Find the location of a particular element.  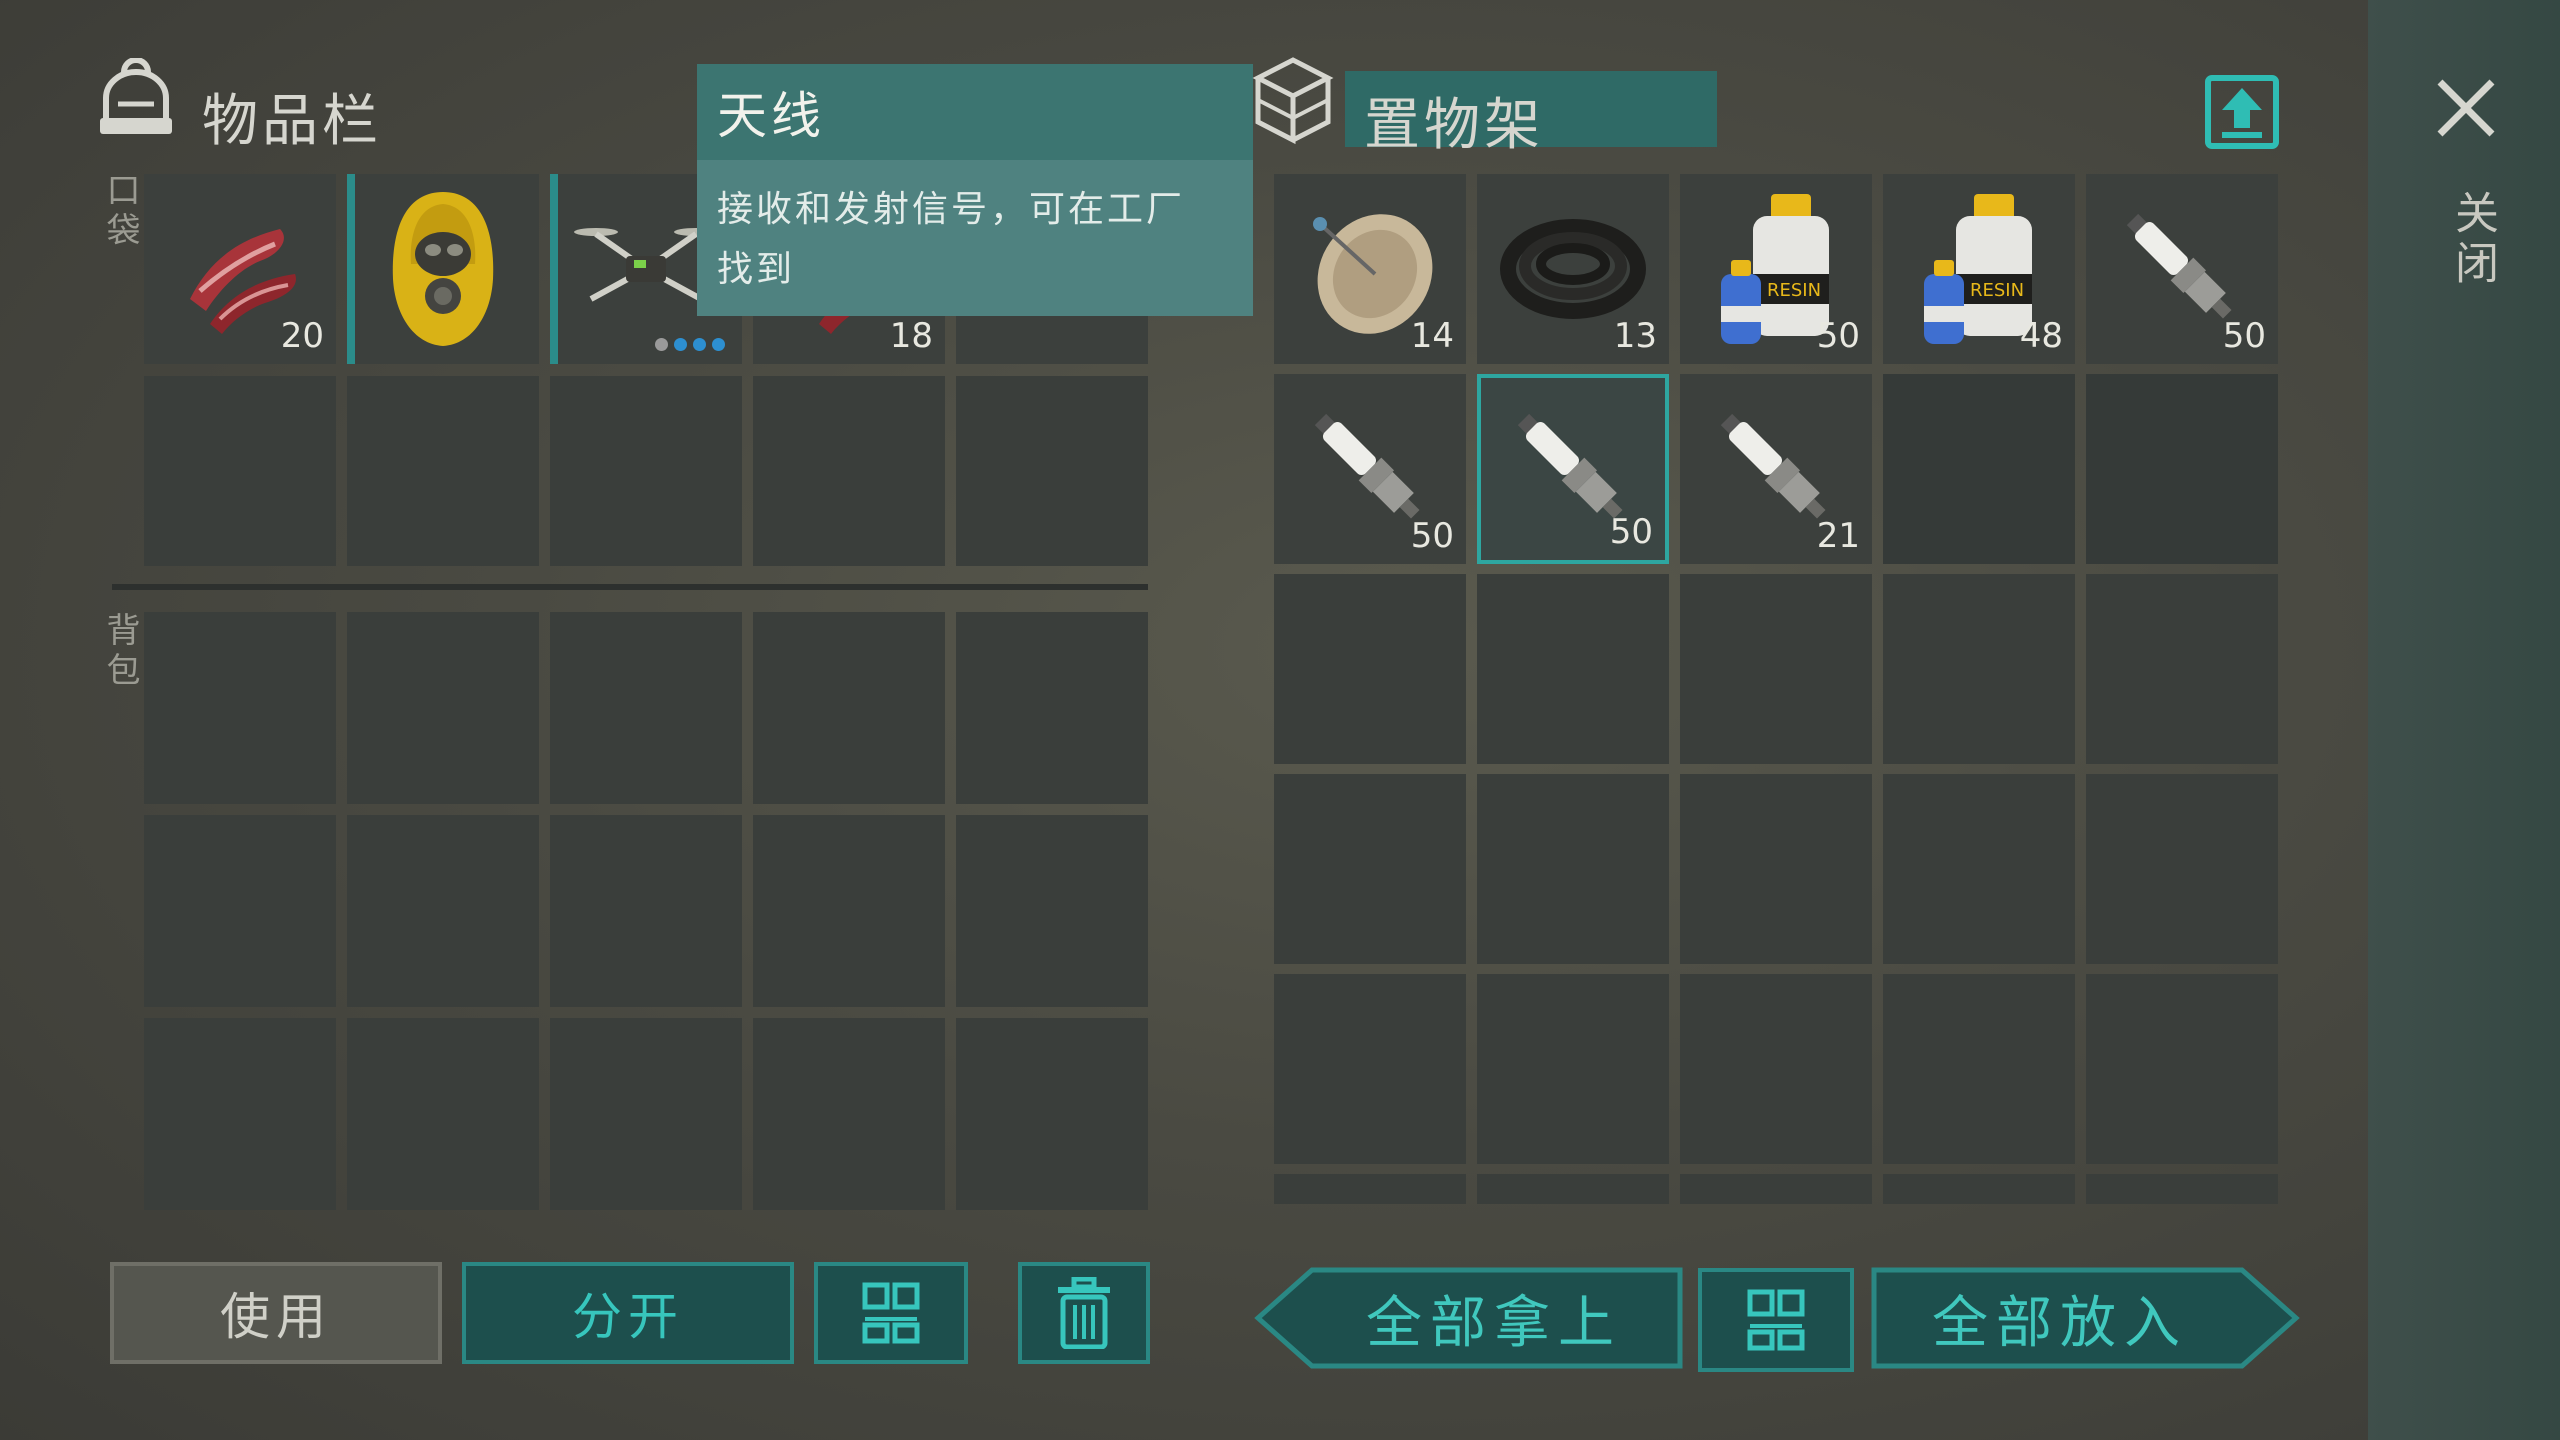

storage-sort-button is located at coordinates (1776, 1320).